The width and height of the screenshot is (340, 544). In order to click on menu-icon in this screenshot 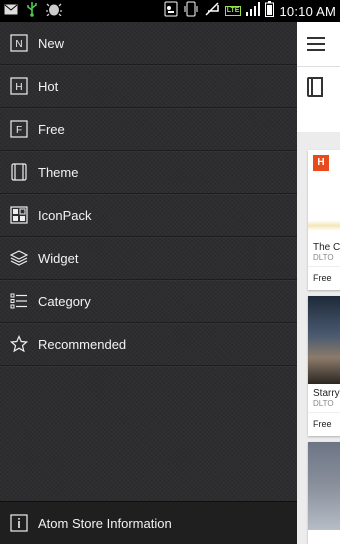, I will do `click(316, 44)`.